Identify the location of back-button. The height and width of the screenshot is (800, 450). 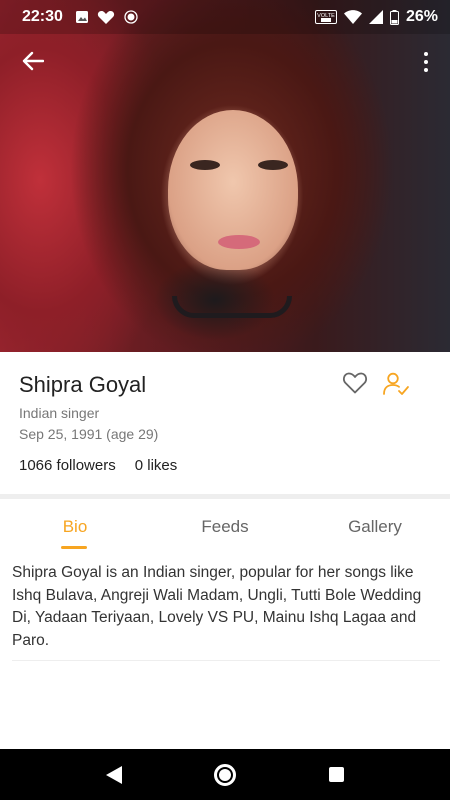
(33, 61).